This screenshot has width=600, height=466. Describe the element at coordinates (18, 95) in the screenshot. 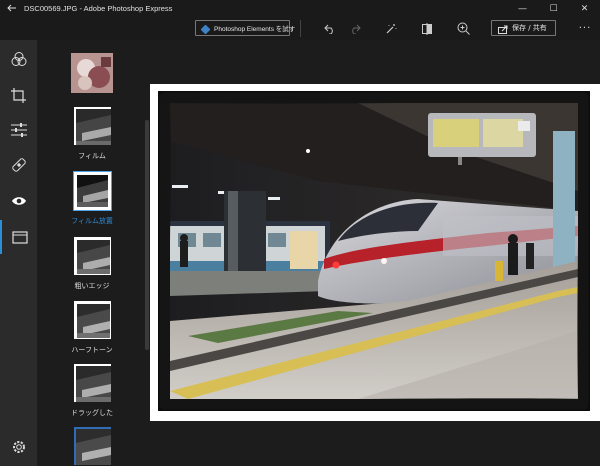

I see `crop-icon` at that location.